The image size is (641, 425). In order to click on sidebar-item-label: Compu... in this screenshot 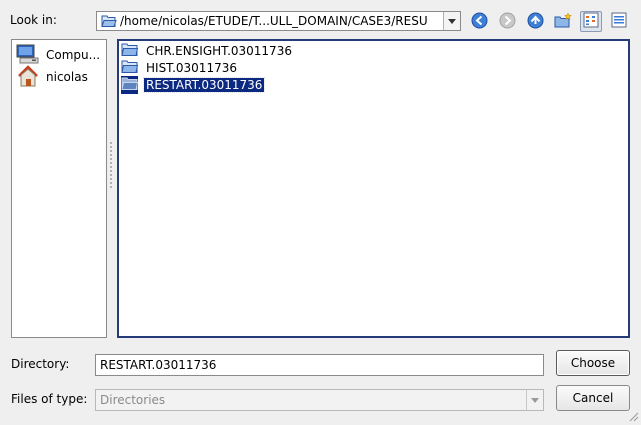, I will do `click(73, 55)`.